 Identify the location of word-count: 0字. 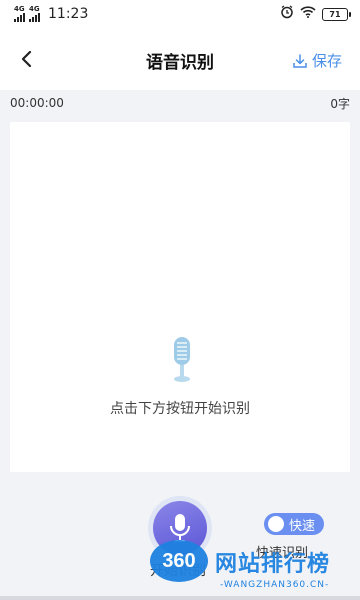
(340, 103).